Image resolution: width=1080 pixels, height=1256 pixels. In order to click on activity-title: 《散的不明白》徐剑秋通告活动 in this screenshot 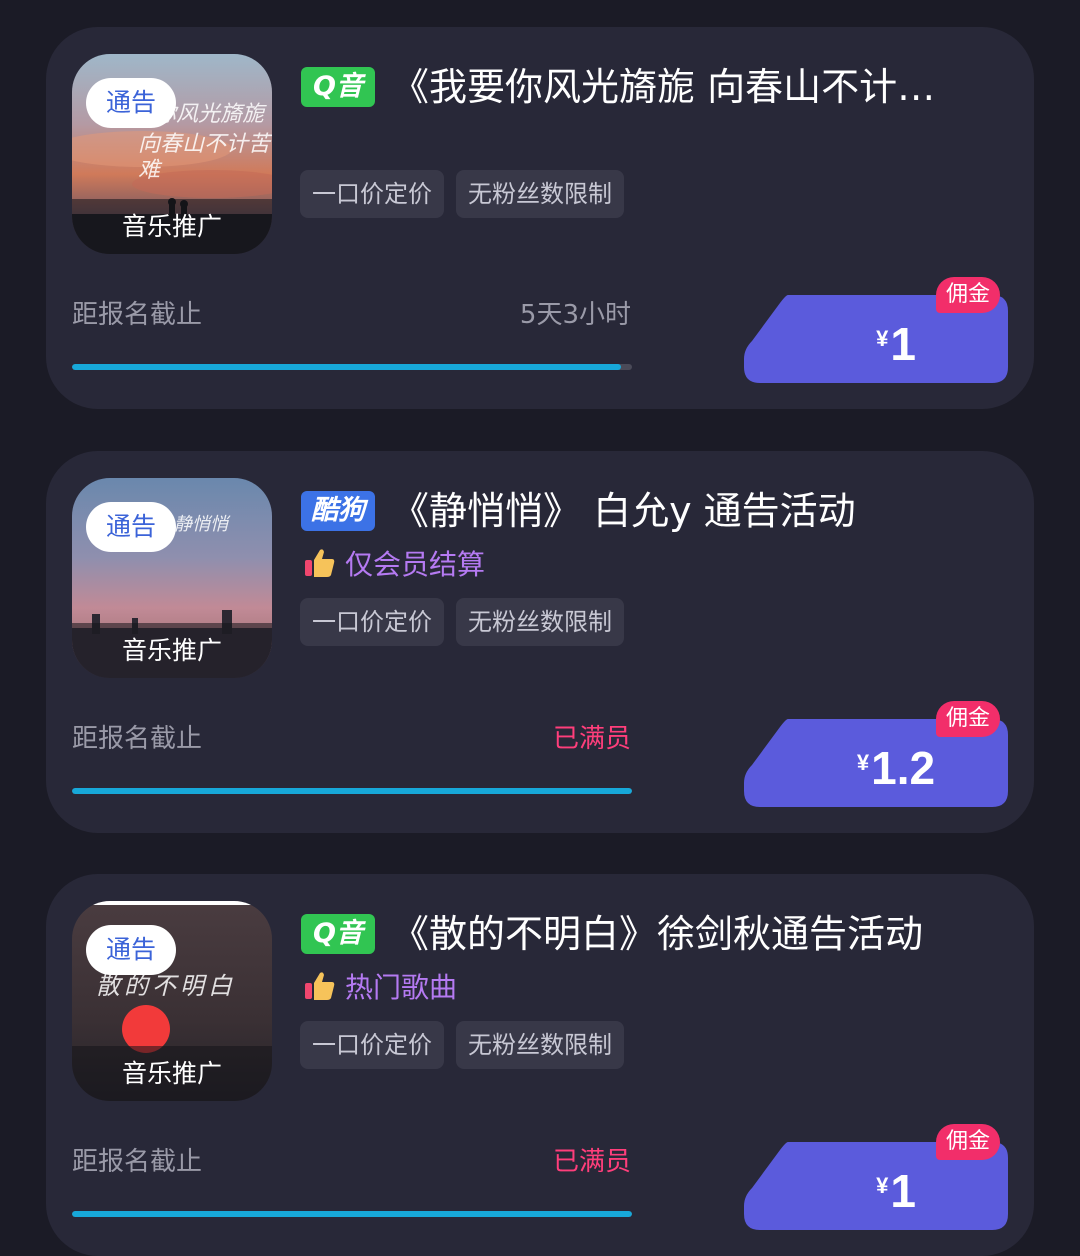, I will do `click(691, 934)`.